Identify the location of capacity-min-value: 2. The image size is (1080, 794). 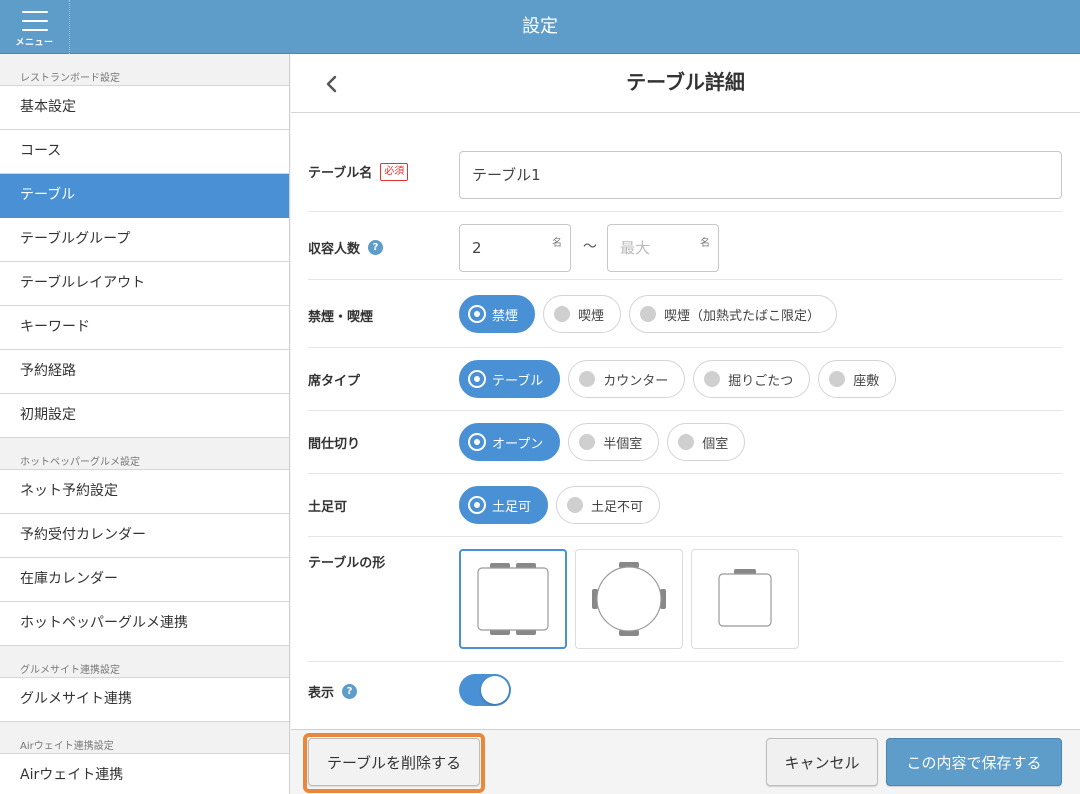
(477, 248).